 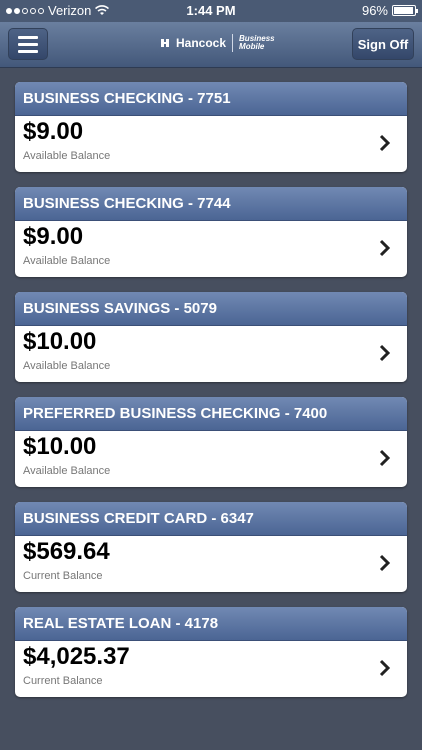 What do you see at coordinates (165, 43) in the screenshot?
I see `hancock-mark-icon` at bounding box center [165, 43].